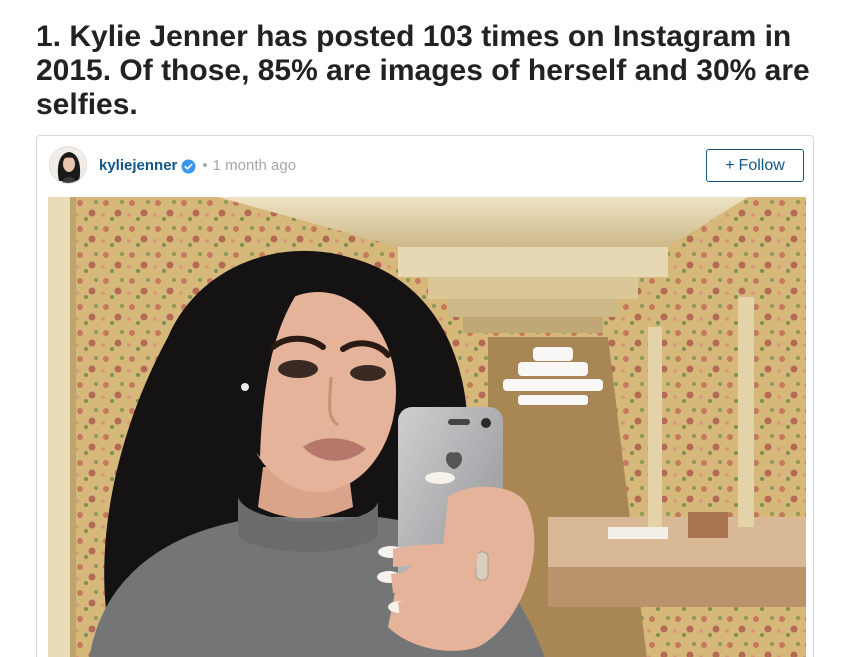 This screenshot has height=657, width=842. I want to click on avatar-image, so click(68, 165).